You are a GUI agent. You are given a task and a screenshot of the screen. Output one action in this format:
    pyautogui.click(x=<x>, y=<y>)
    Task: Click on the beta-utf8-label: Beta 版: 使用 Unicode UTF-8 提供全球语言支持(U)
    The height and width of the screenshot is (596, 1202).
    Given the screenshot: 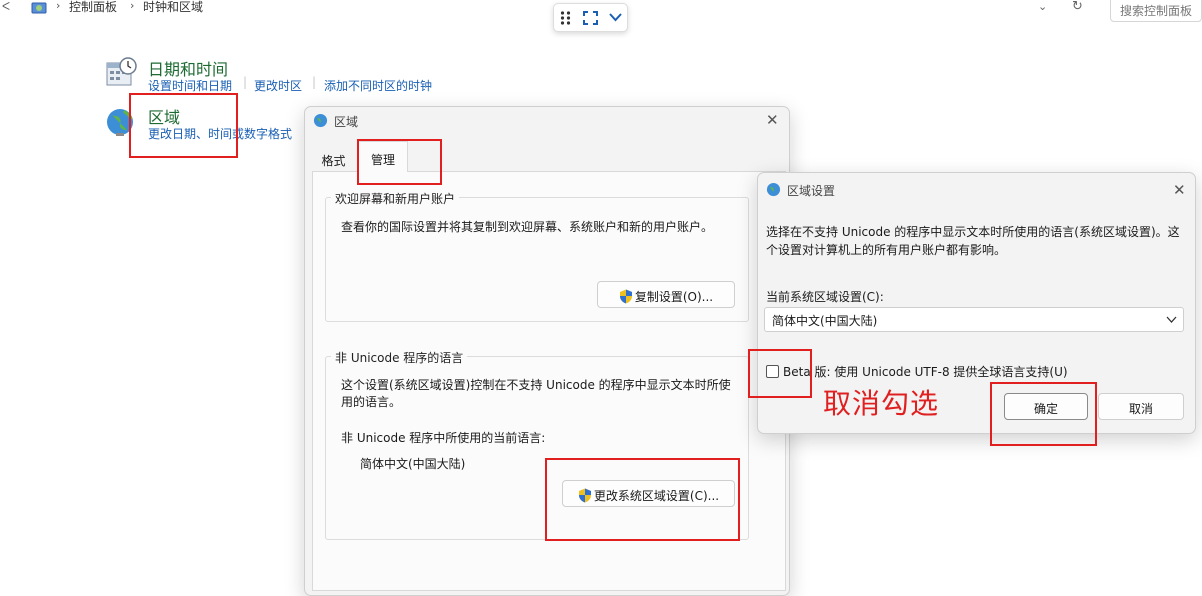 What is the action you would take?
    pyautogui.click(x=925, y=371)
    